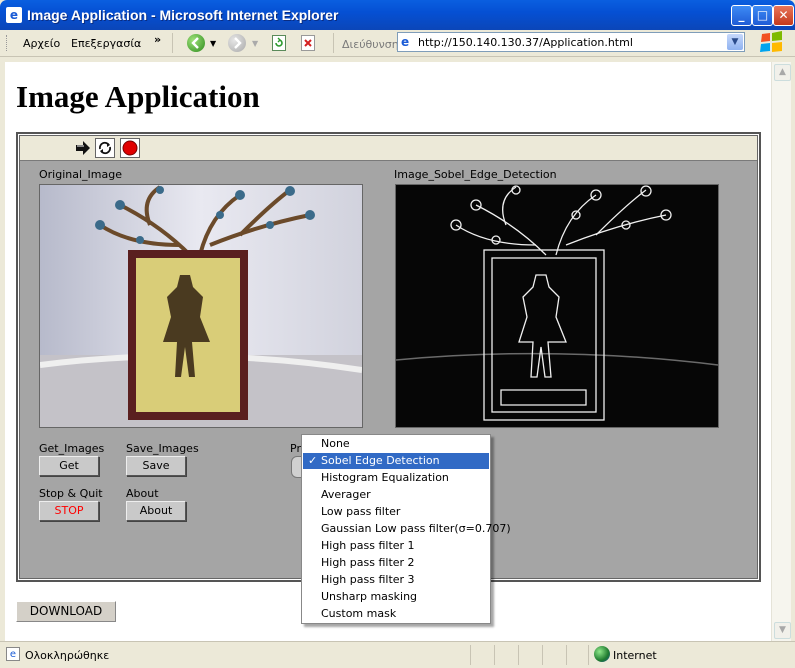 This screenshot has height=668, width=795. What do you see at coordinates (69, 466) in the screenshot?
I see `get-button: Get` at bounding box center [69, 466].